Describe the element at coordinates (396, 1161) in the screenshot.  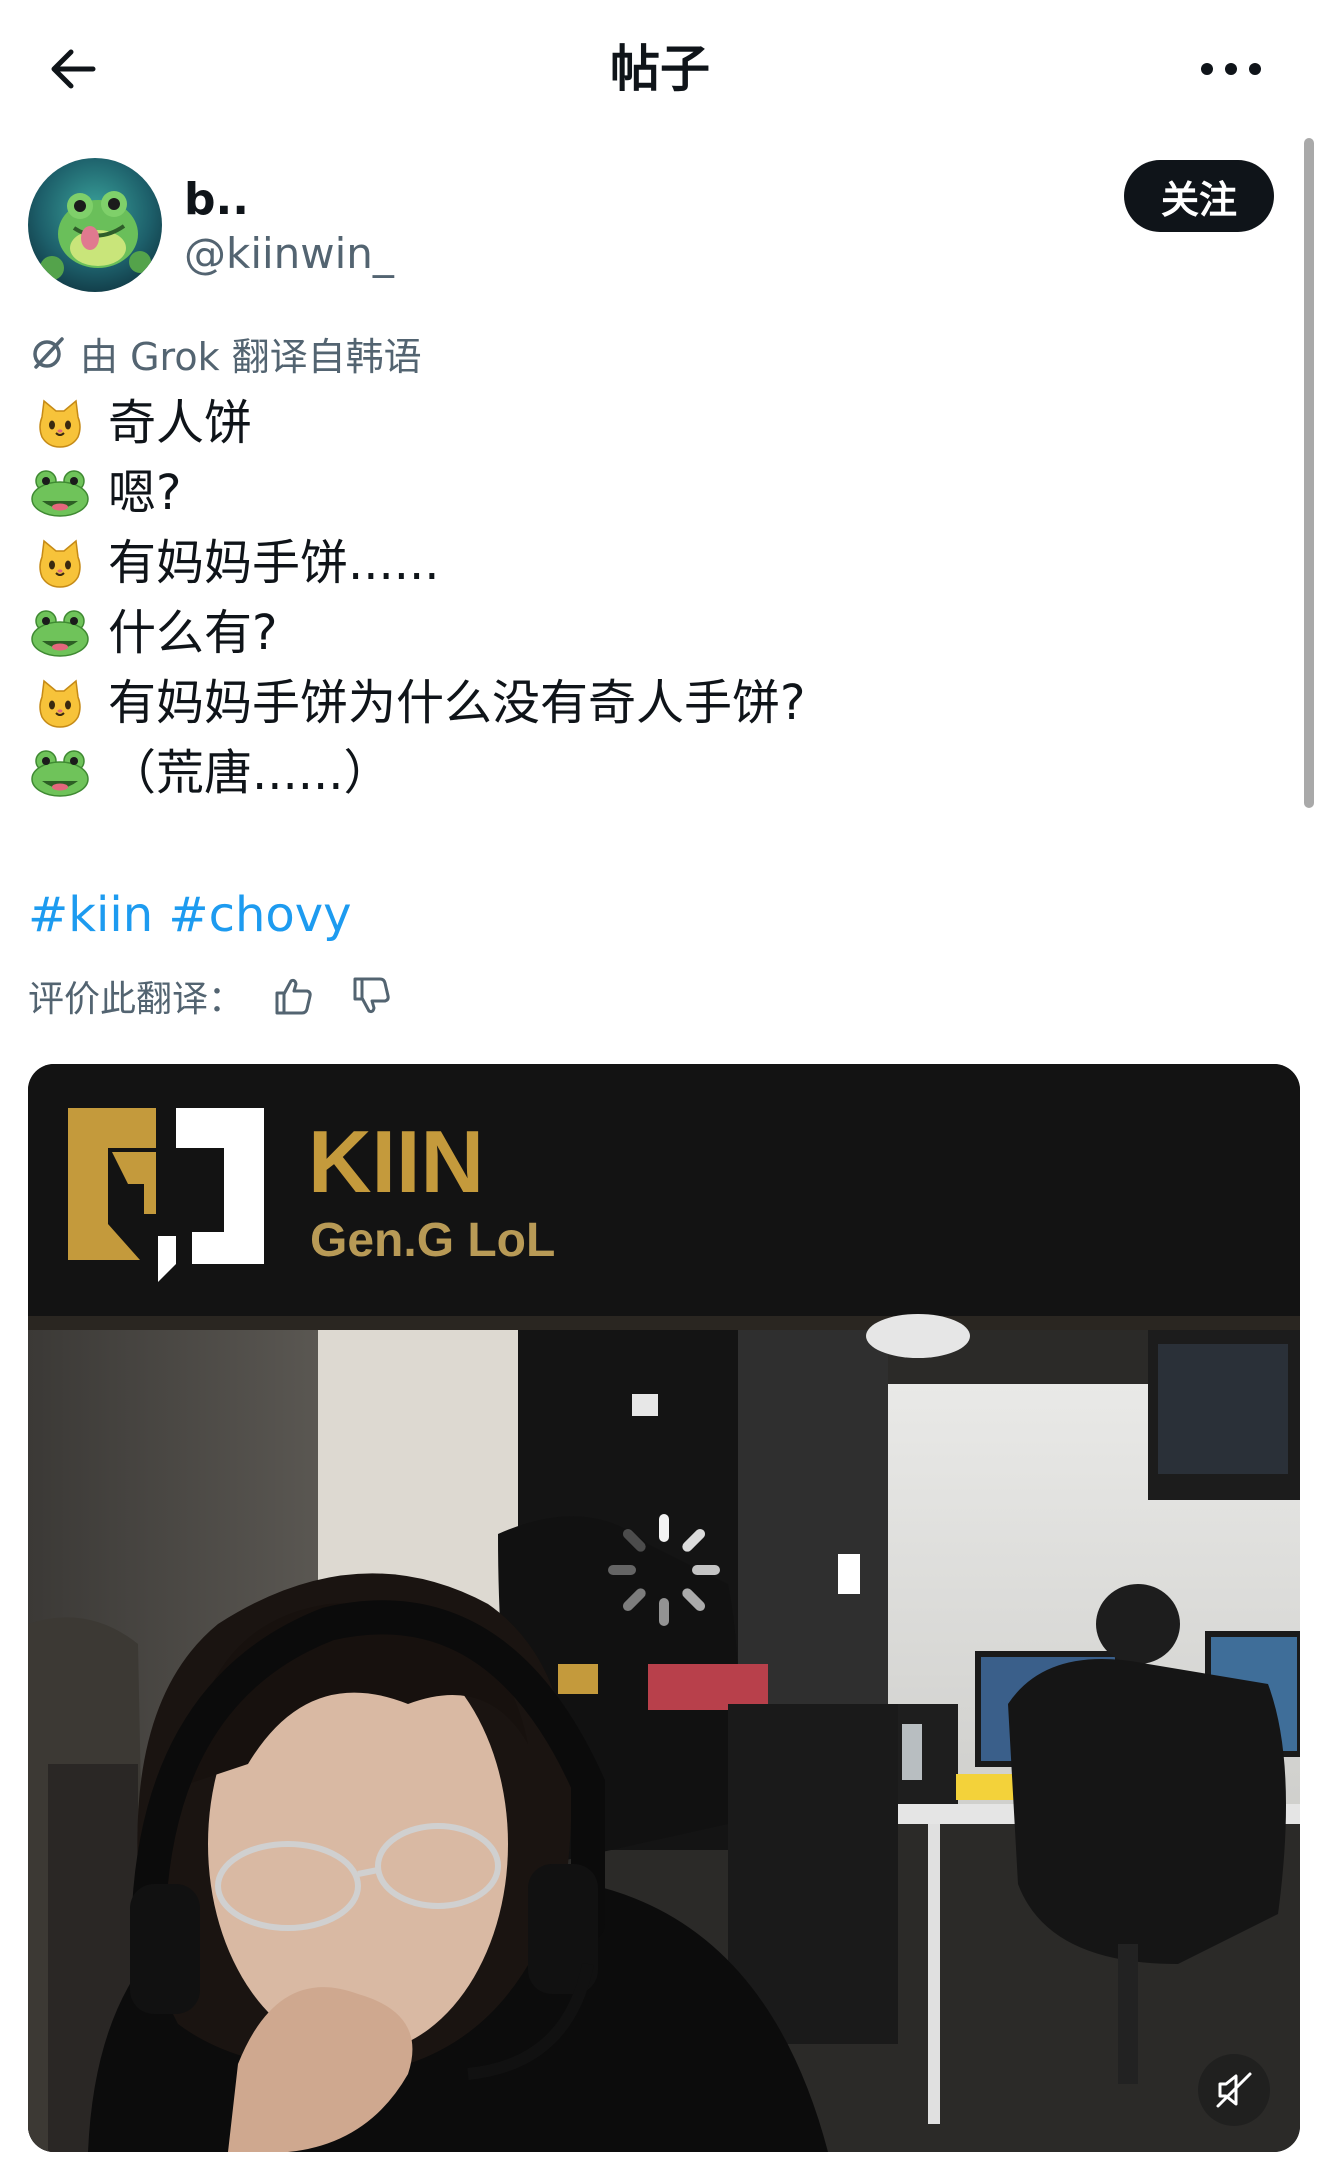
I see `banner-title: KIIN` at that location.